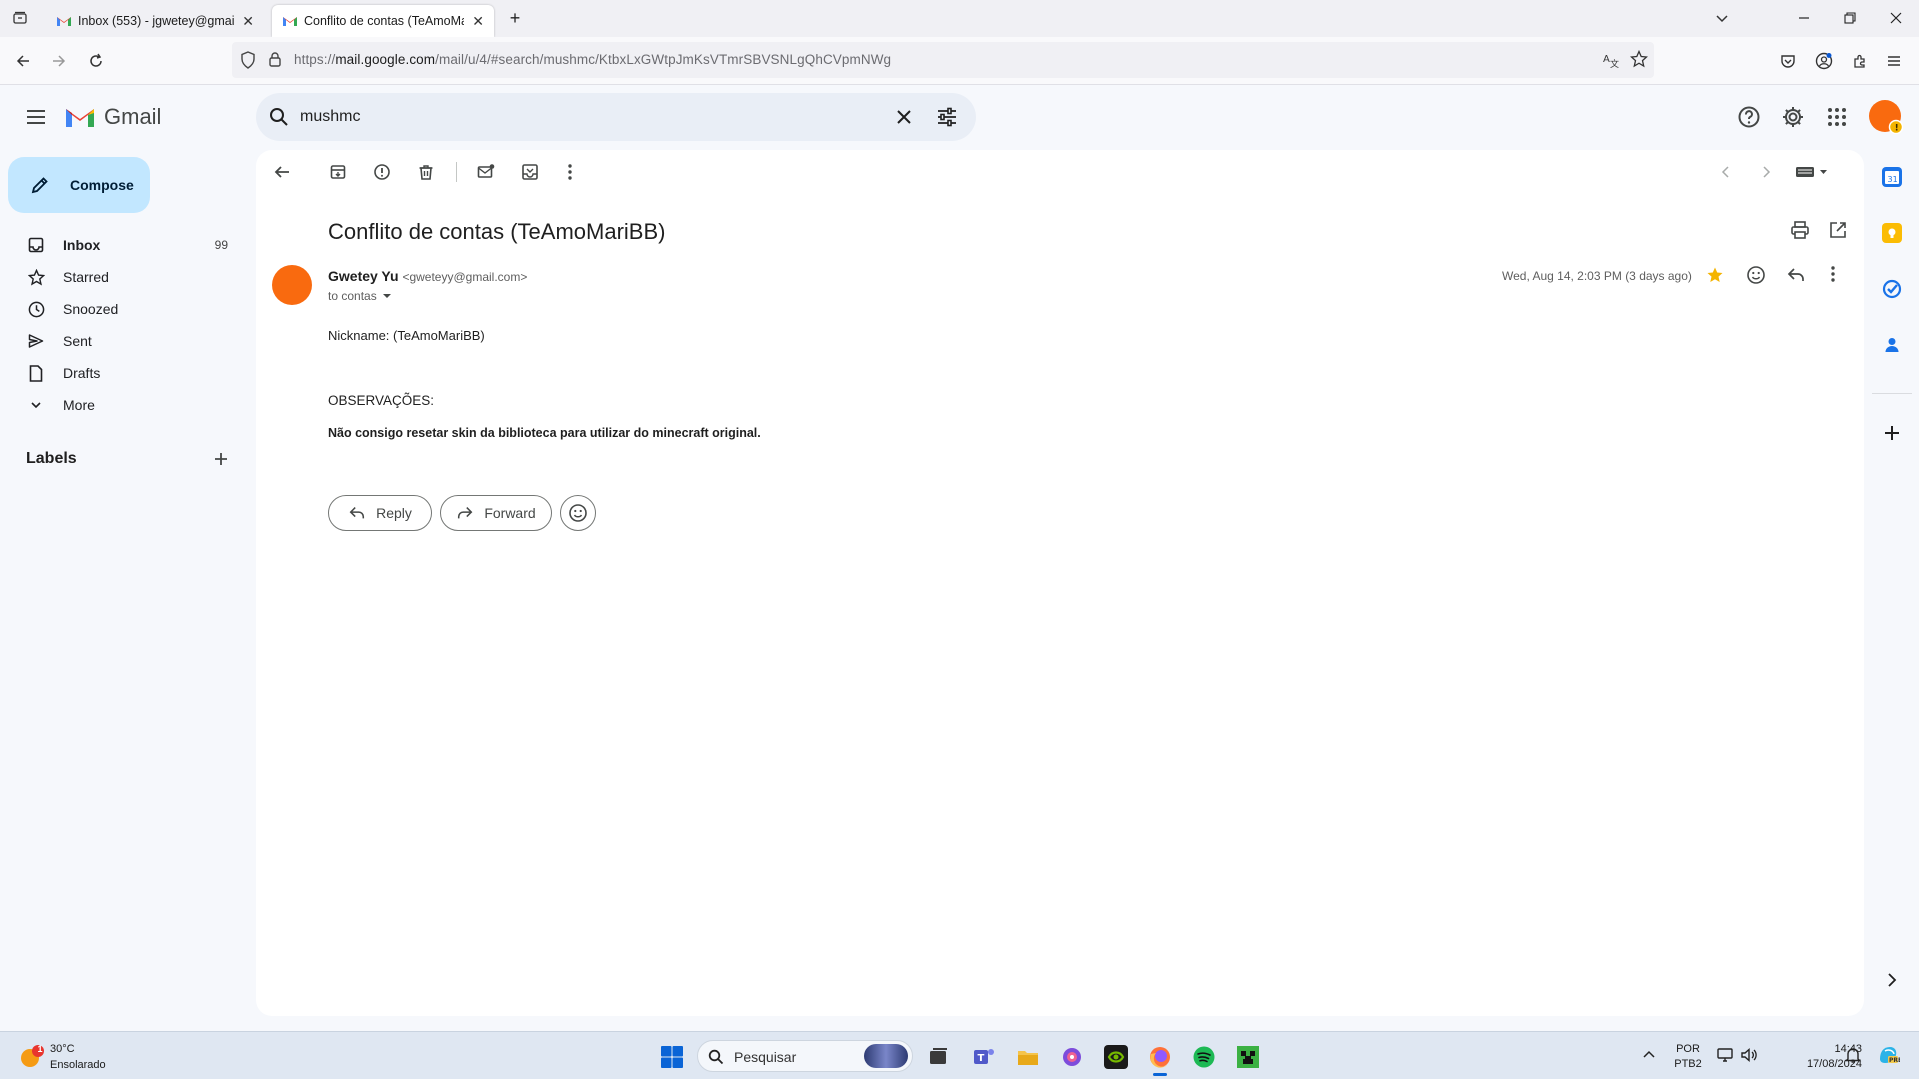 Image resolution: width=1919 pixels, height=1079 pixels. What do you see at coordinates (96, 61) in the screenshot?
I see `reload-icon` at bounding box center [96, 61].